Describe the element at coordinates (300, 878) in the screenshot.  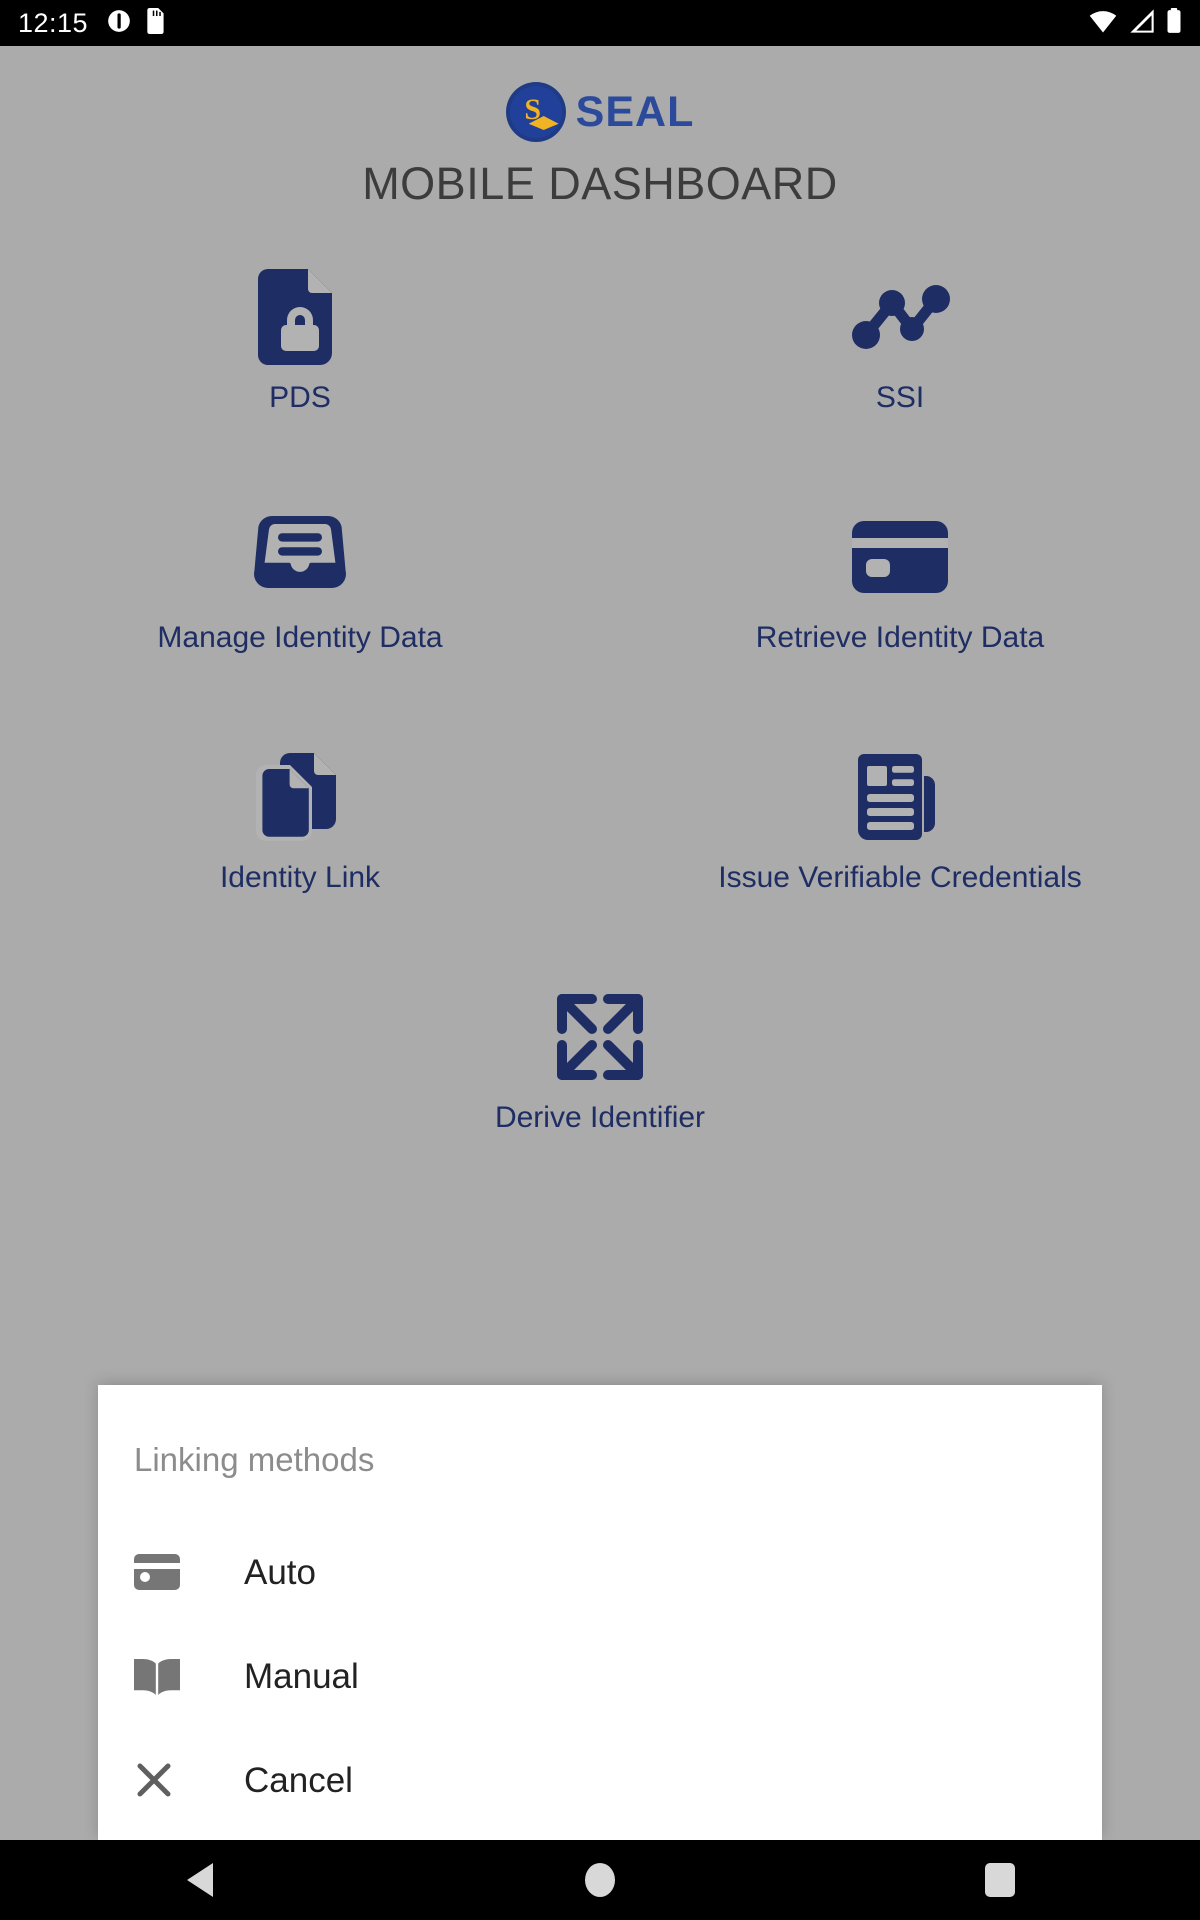
I see `tile-label: Identity Link` at that location.